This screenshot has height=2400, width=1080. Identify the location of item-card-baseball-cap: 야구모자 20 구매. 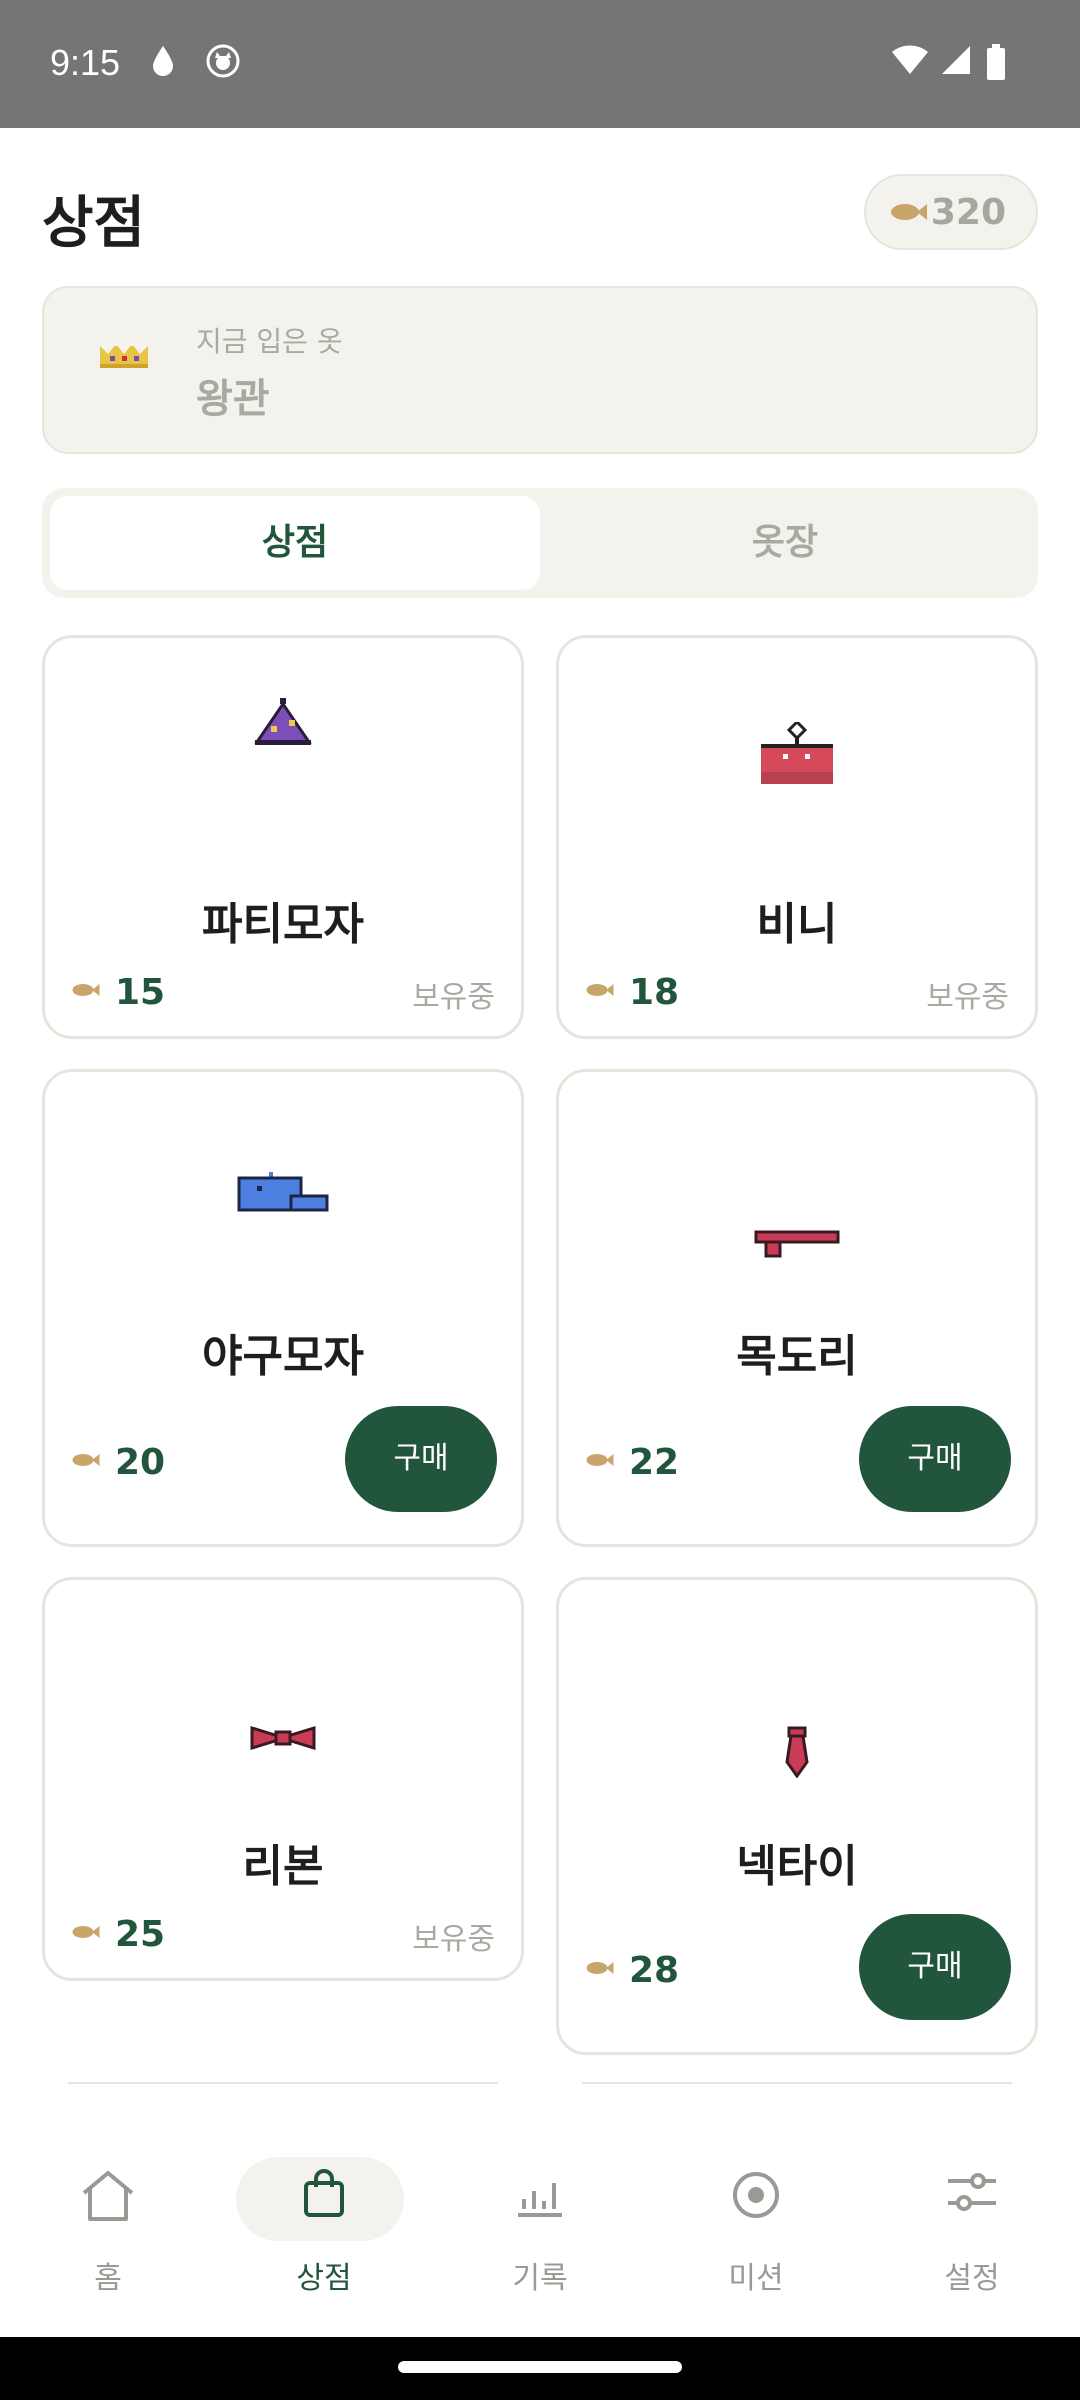
(283, 1308).